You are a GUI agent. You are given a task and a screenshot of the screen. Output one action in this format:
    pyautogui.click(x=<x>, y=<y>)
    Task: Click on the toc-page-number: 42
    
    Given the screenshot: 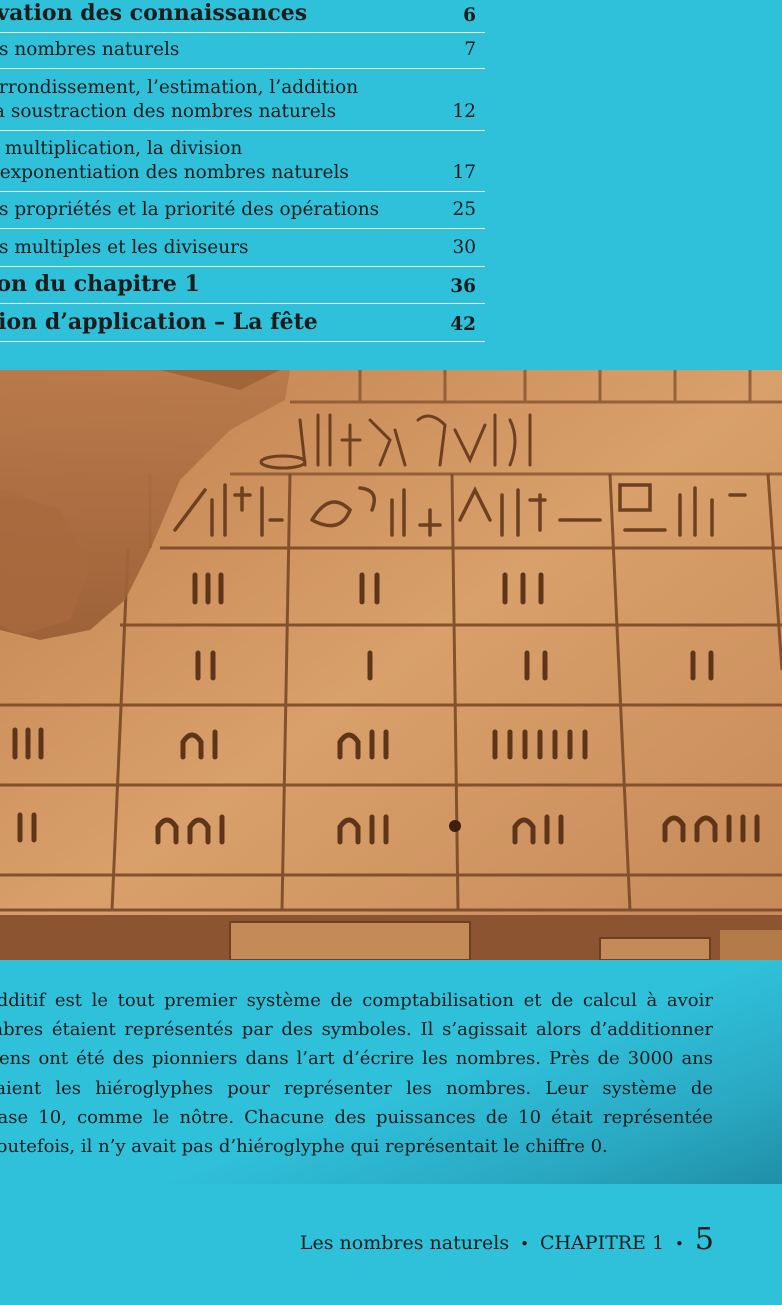 What is the action you would take?
    pyautogui.click(x=463, y=324)
    